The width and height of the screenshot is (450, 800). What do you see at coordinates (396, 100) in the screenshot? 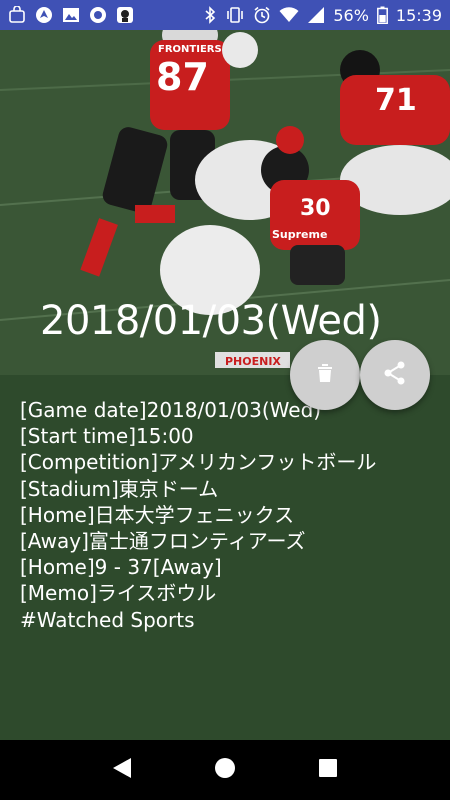
I see `jersey-number-71: 71` at bounding box center [396, 100].